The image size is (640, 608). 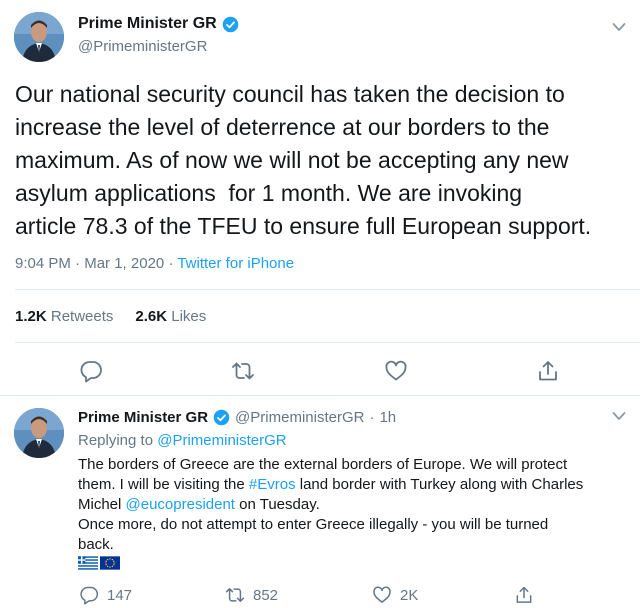 I want to click on eu-flag-icon, so click(x=110, y=563).